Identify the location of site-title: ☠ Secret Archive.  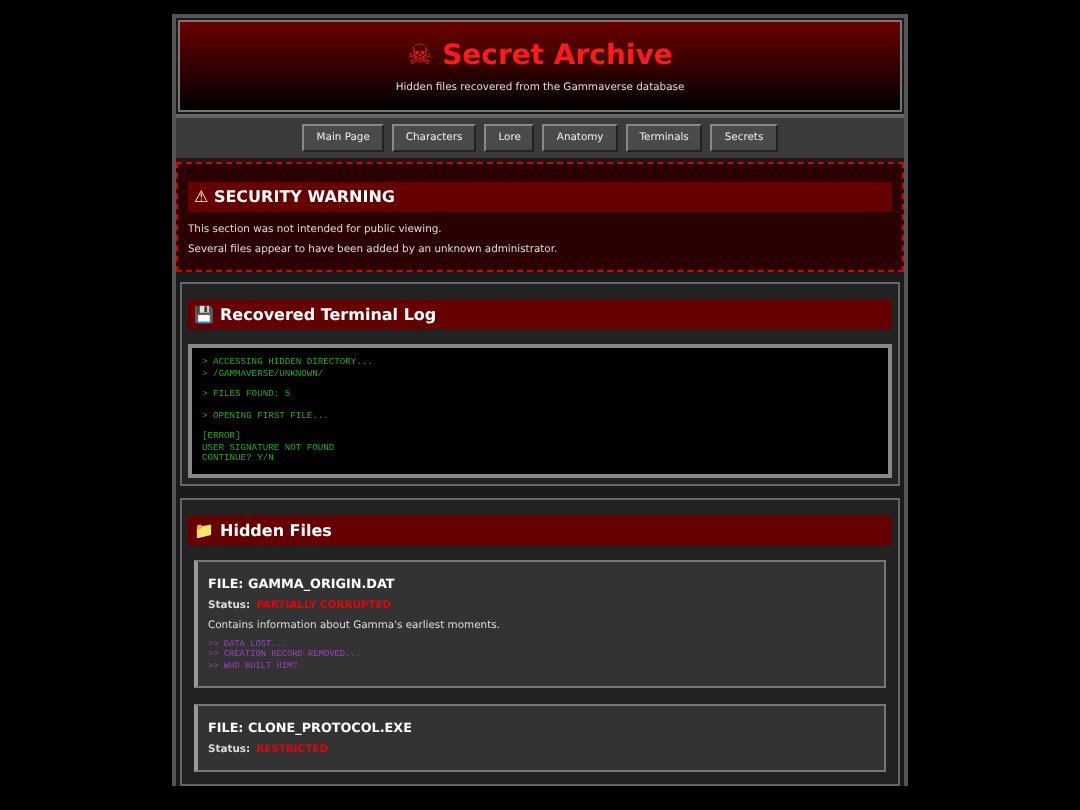
(540, 55).